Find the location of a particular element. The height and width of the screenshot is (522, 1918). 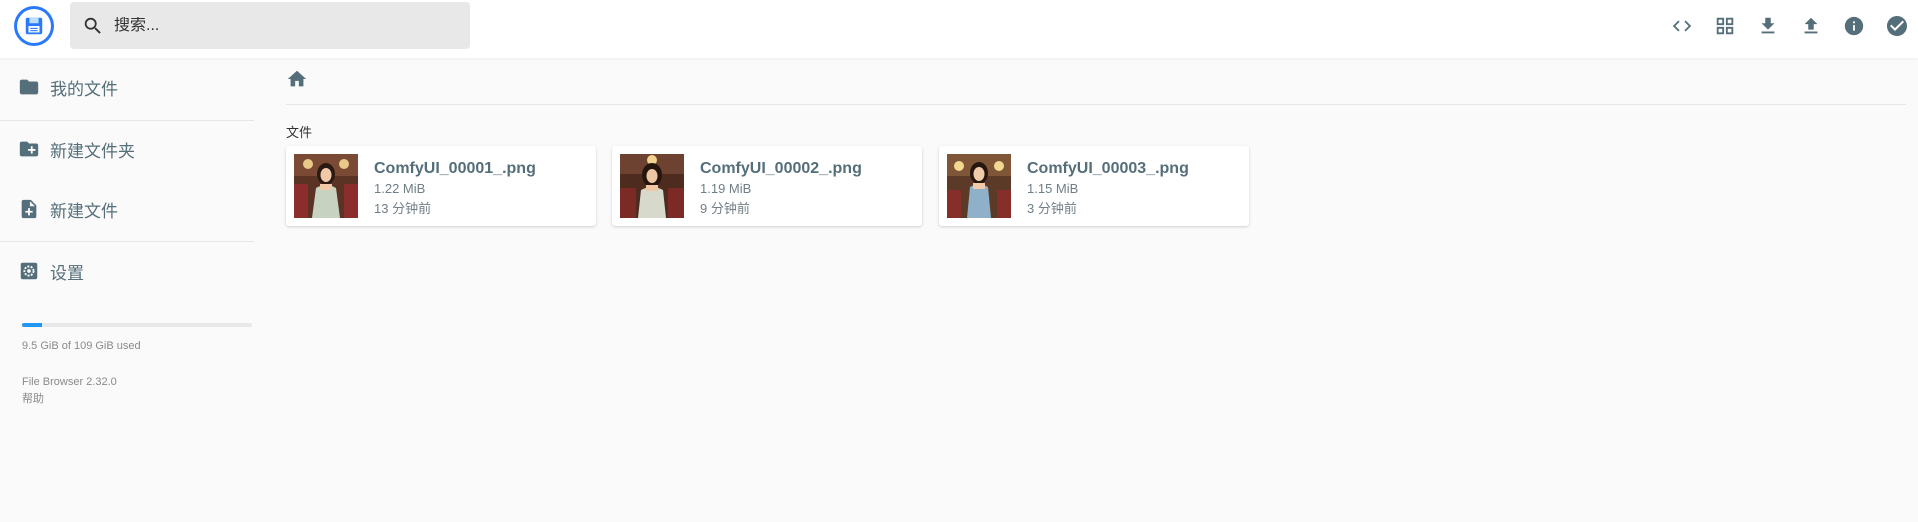

file-name: ComfyUI_00003_.png is located at coordinates (1108, 168).